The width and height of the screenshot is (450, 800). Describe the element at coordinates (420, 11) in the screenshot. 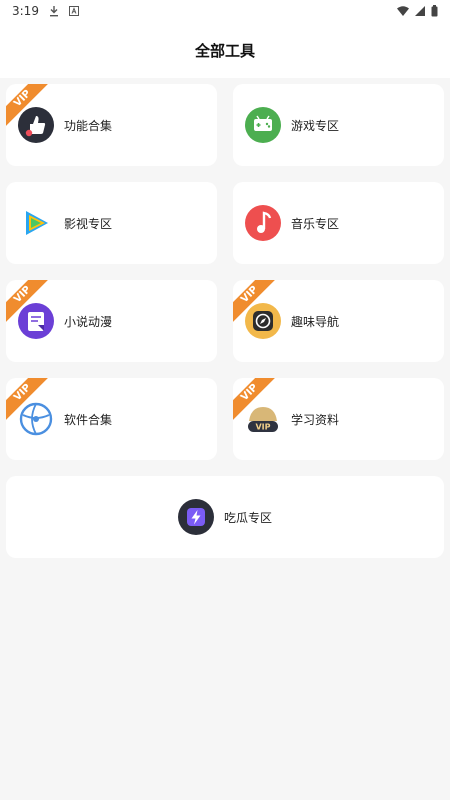

I see `signal-icon` at that location.